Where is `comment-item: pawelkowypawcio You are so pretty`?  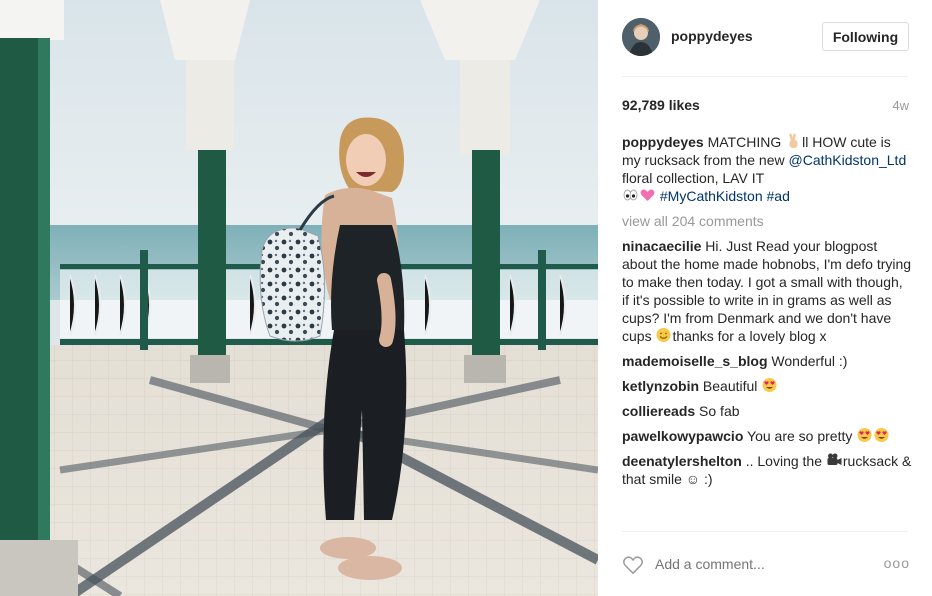
comment-item: pawelkowypawcio You are so pretty is located at coordinates (767, 436).